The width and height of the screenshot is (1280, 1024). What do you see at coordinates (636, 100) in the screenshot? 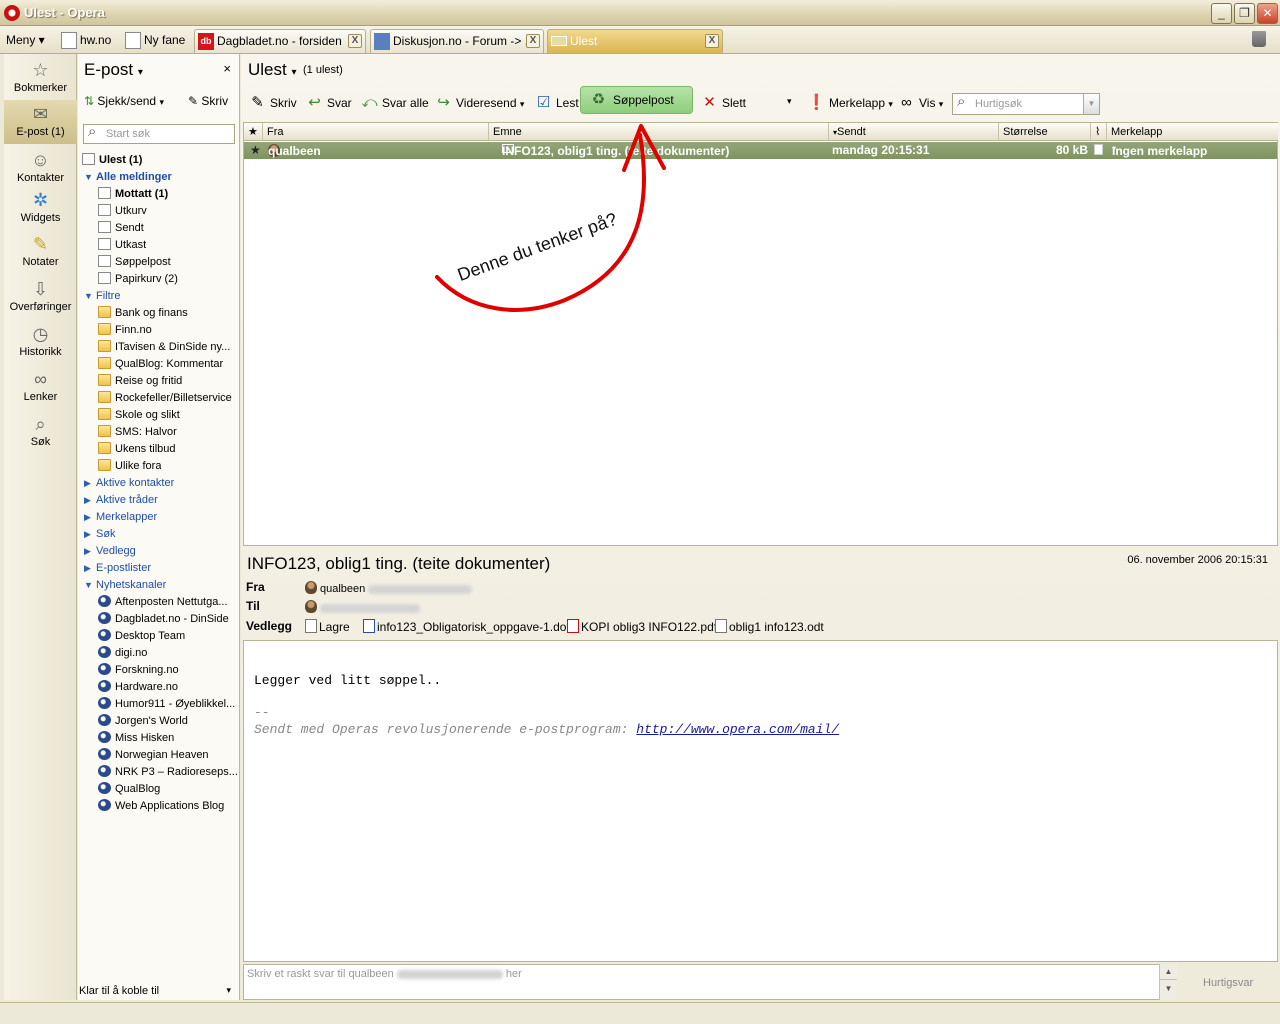
I see `spam-button: ♻ Søppelpost` at bounding box center [636, 100].